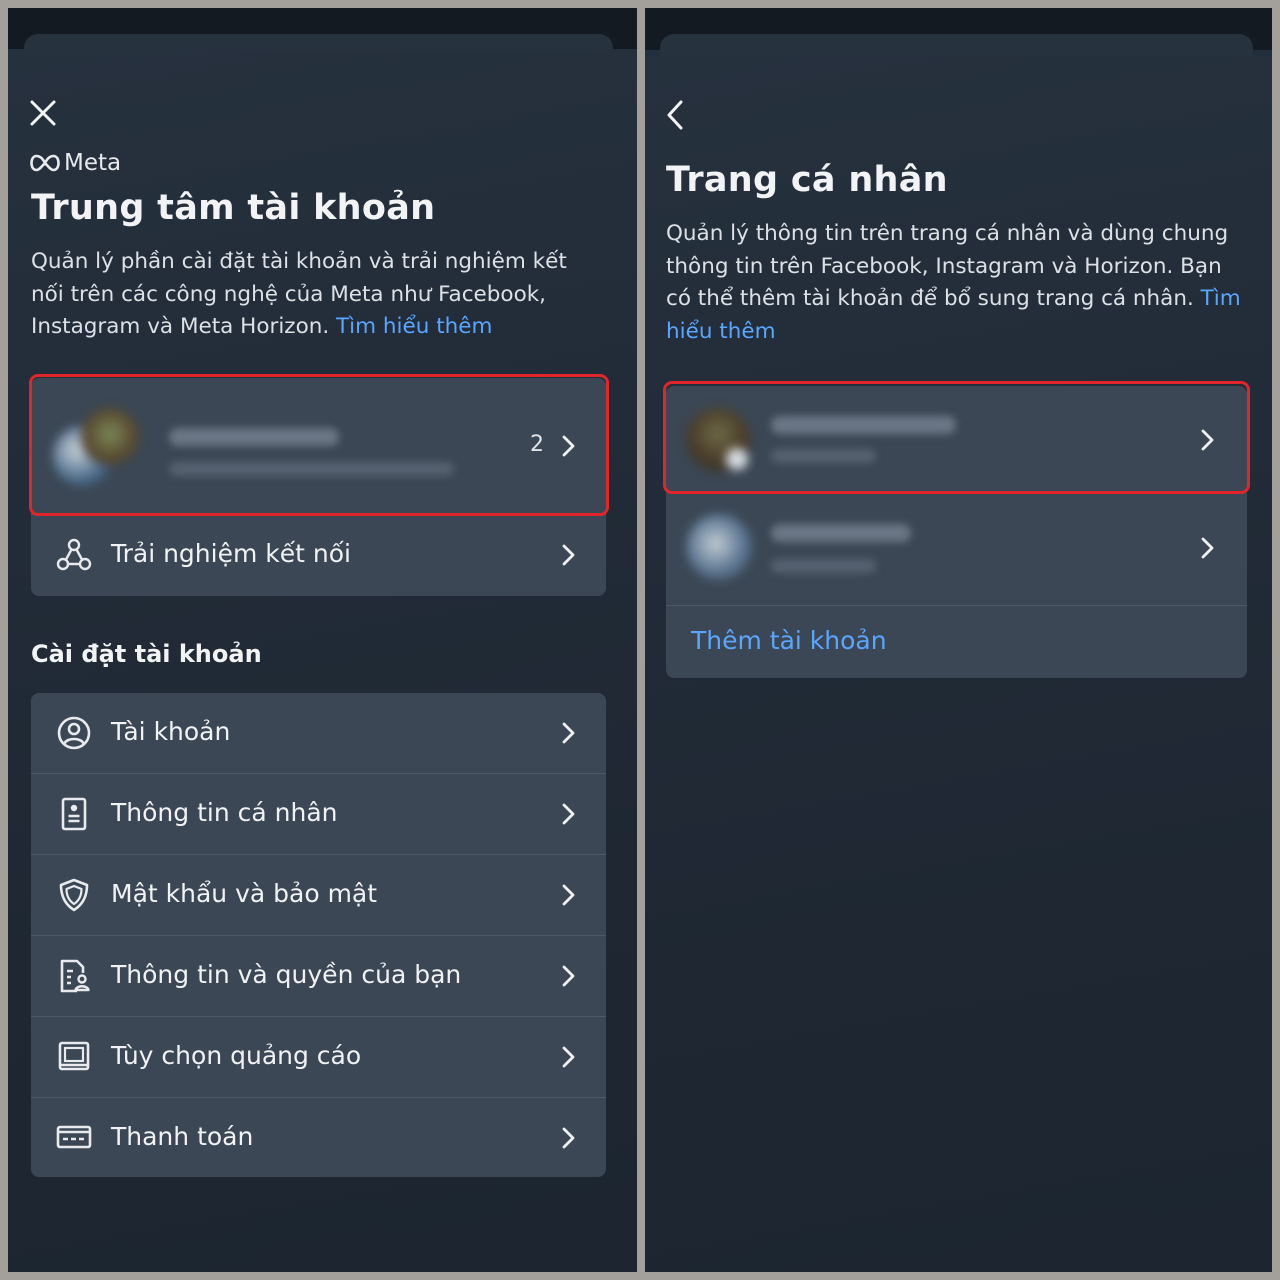 The width and height of the screenshot is (1280, 1280). Describe the element at coordinates (789, 640) in the screenshot. I see `add-account-link: Thêm tài khoản` at that location.